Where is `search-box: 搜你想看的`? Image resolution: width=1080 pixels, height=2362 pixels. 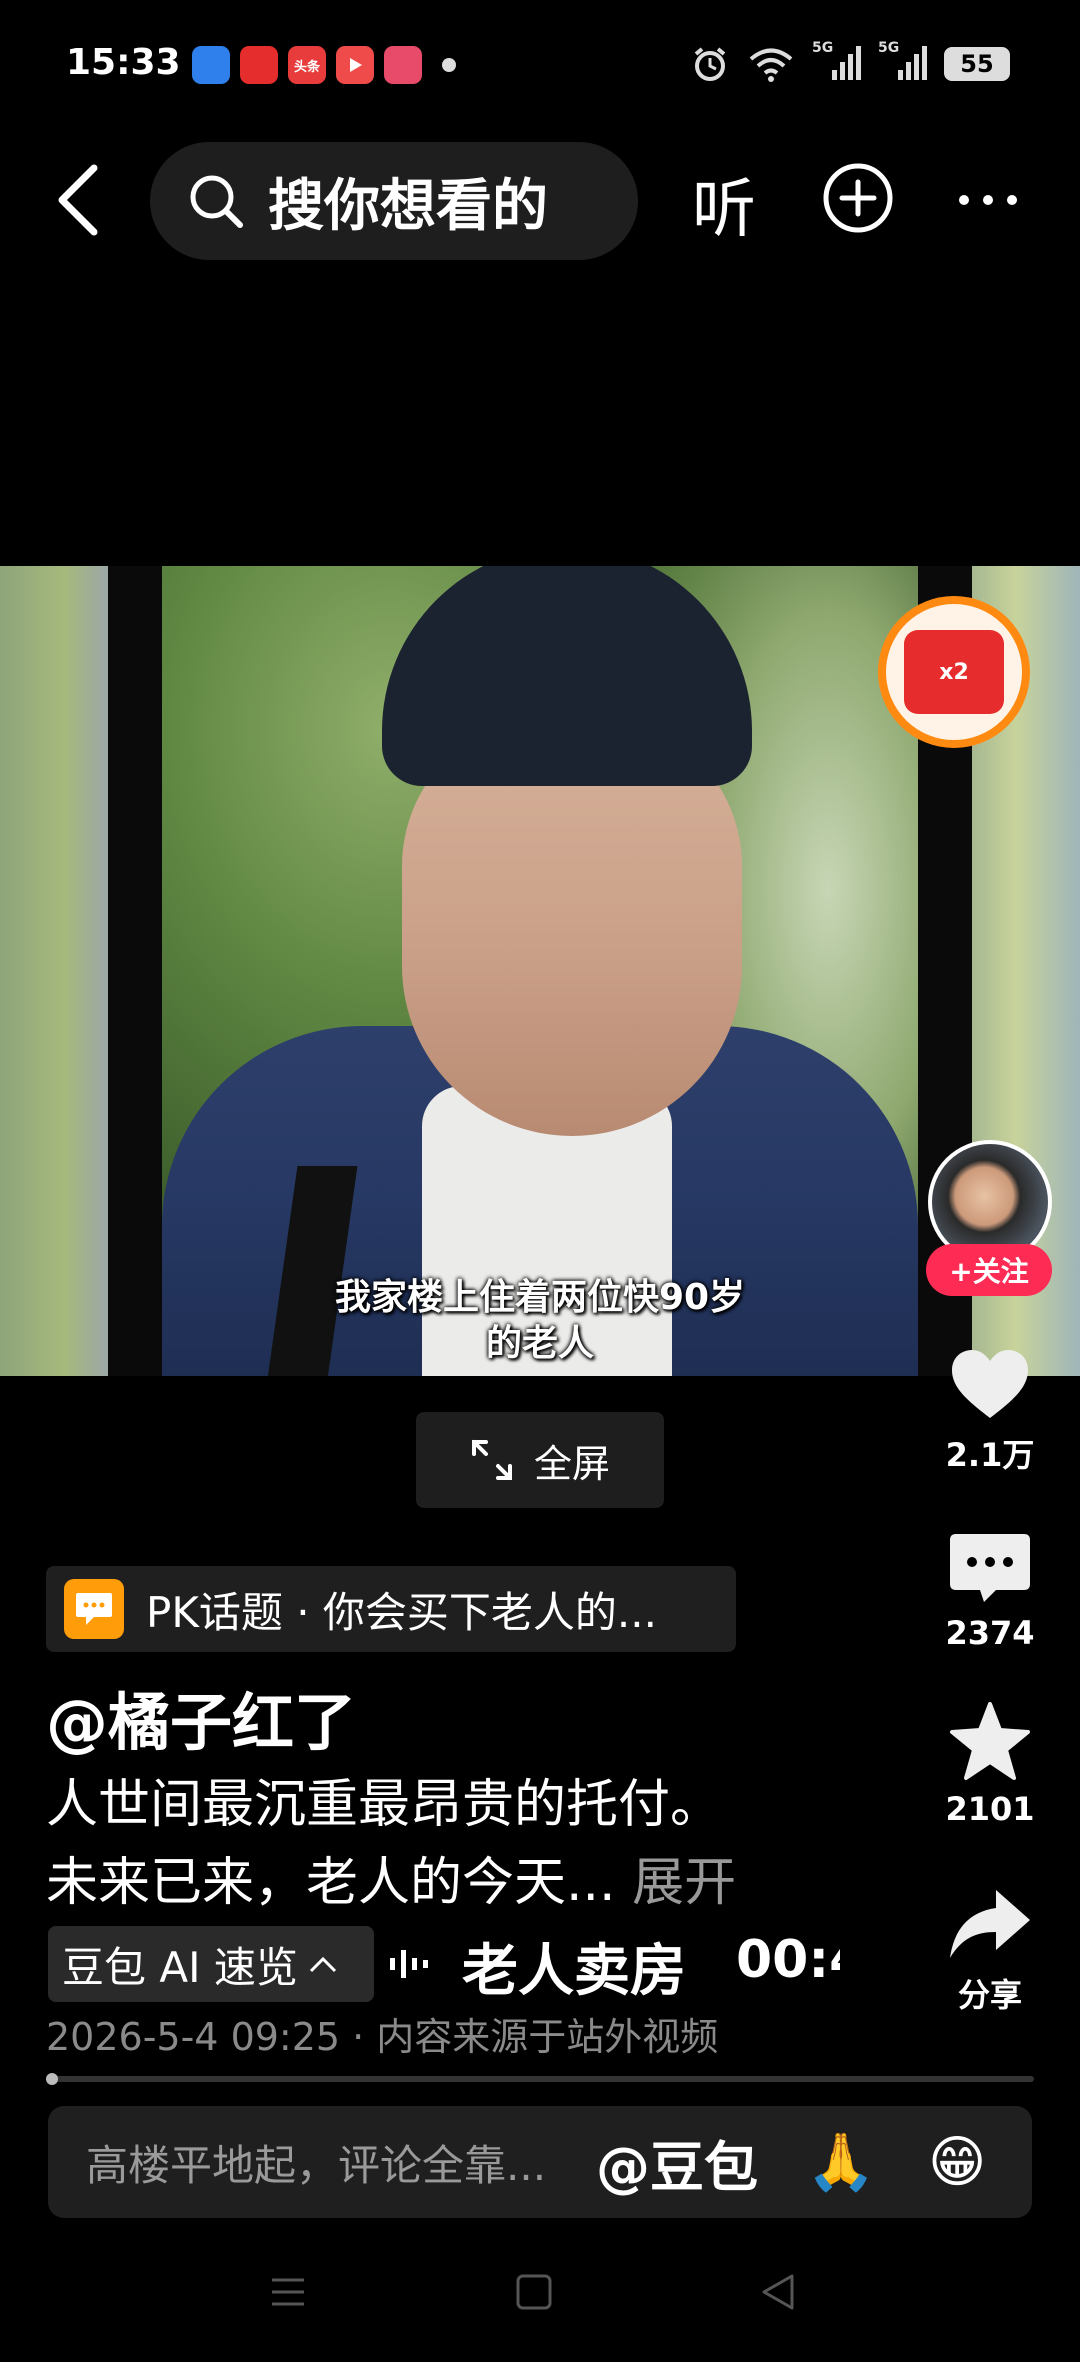 search-box: 搜你想看的 is located at coordinates (394, 201).